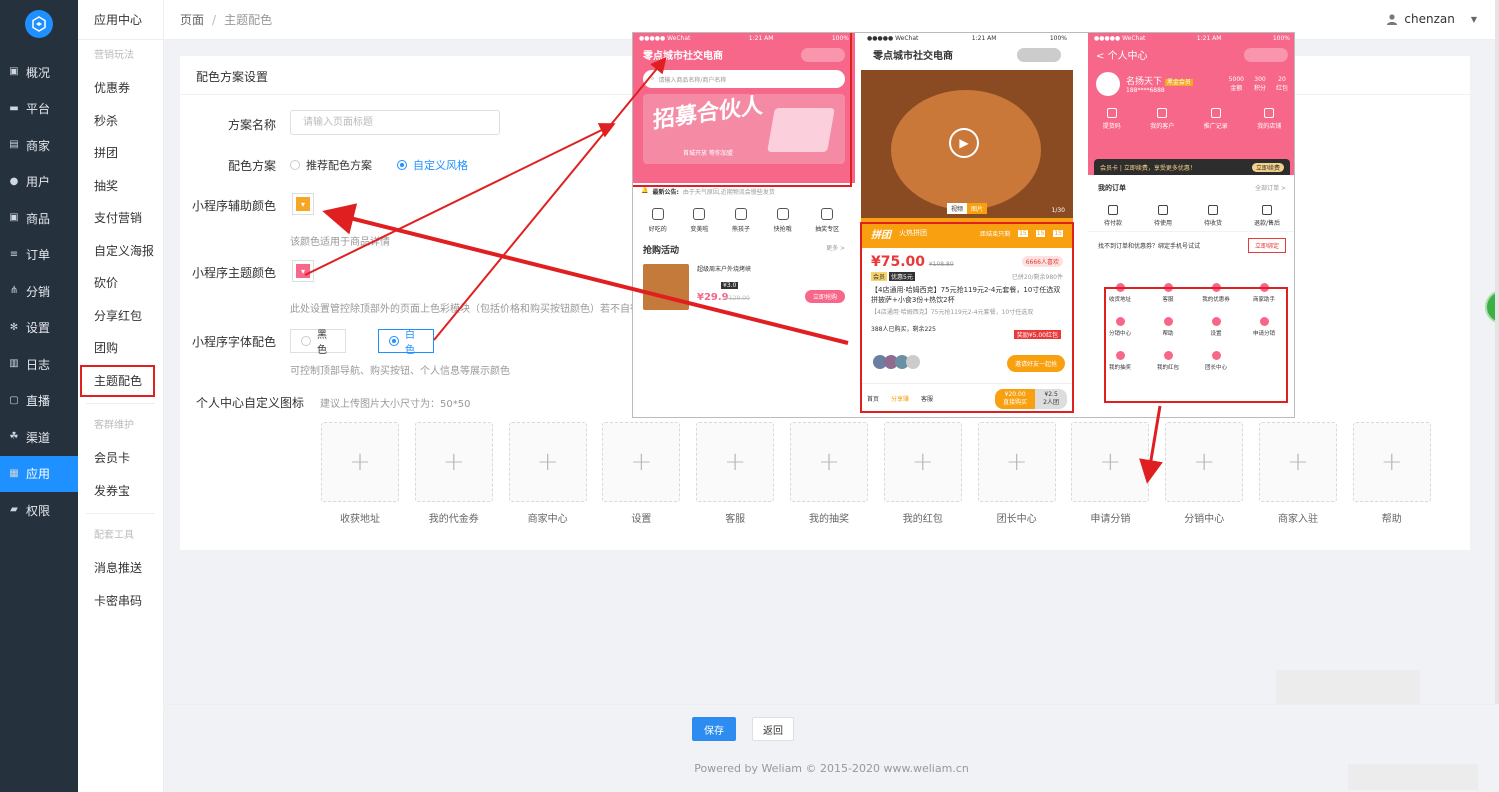 This screenshot has height=792, width=1499. Describe the element at coordinates (250, 403) in the screenshot. I see `custom-icons-label: 个人中心自定义图标` at that location.